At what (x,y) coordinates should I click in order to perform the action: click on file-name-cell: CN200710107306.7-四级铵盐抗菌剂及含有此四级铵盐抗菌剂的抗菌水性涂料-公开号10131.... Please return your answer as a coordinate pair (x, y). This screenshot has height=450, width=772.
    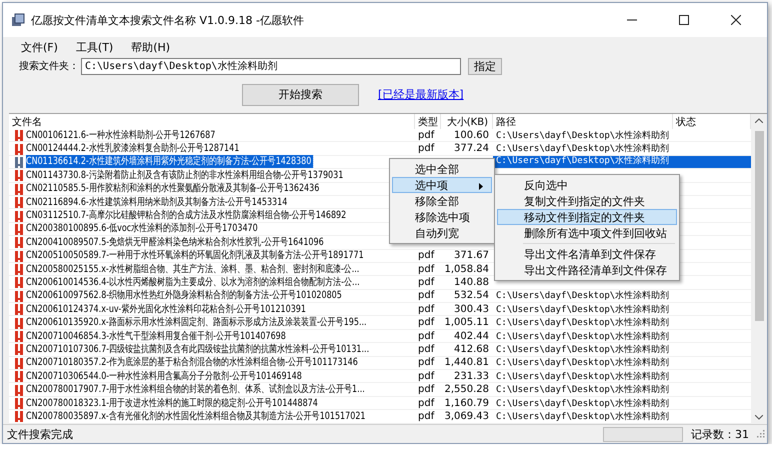
    Looking at the image, I should click on (198, 349).